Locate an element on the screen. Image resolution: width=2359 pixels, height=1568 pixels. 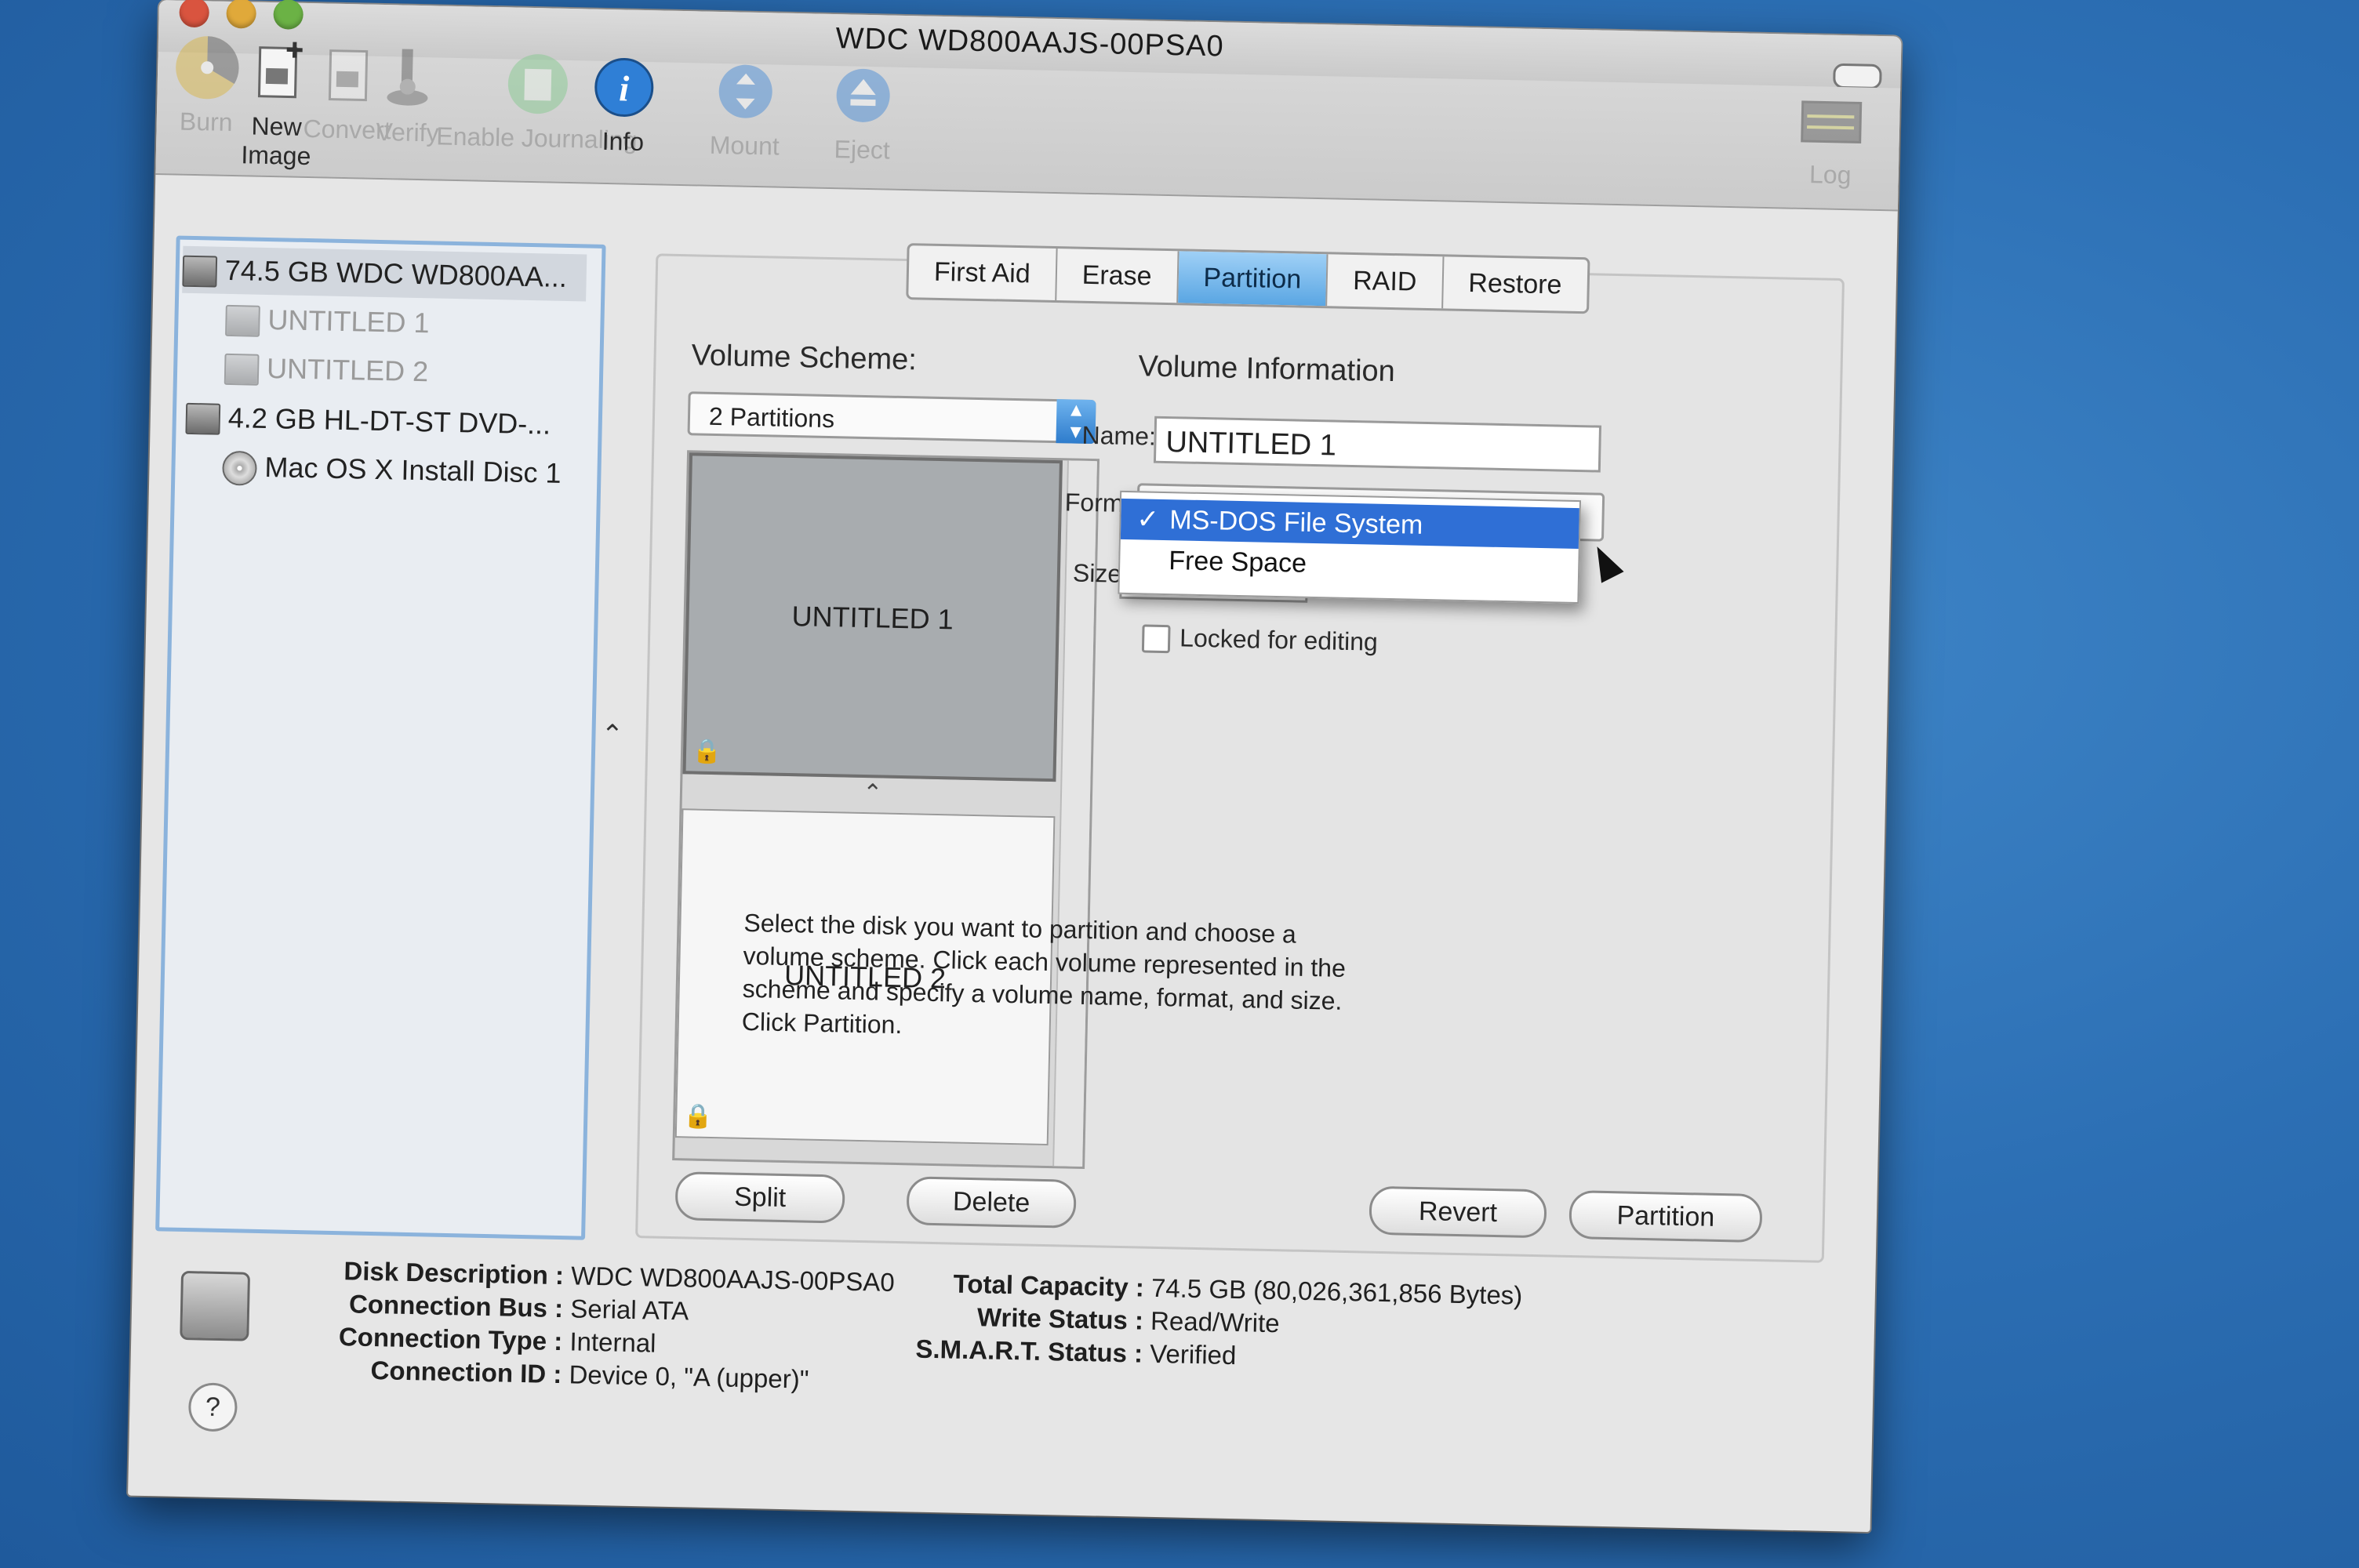
format-option-label: MS-DOS File System is located at coordinates (1296, 522).